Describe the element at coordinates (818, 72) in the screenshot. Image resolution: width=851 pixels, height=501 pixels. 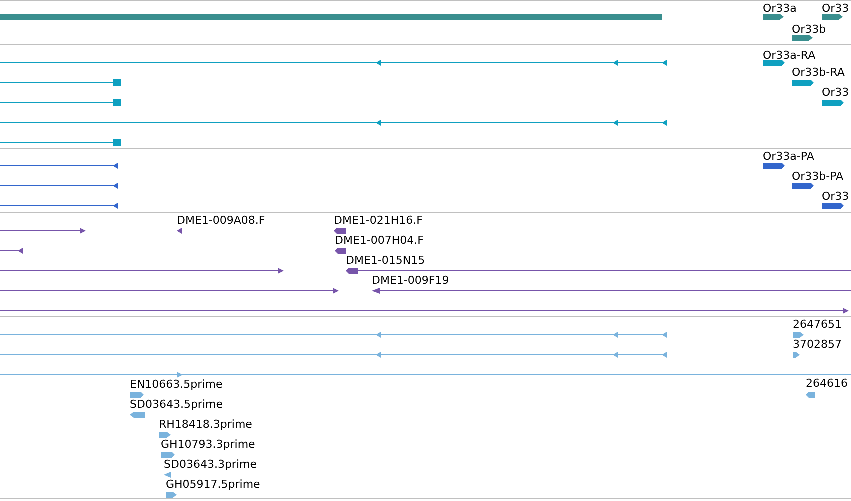
I see `feature-label: Or33b-RA` at that location.